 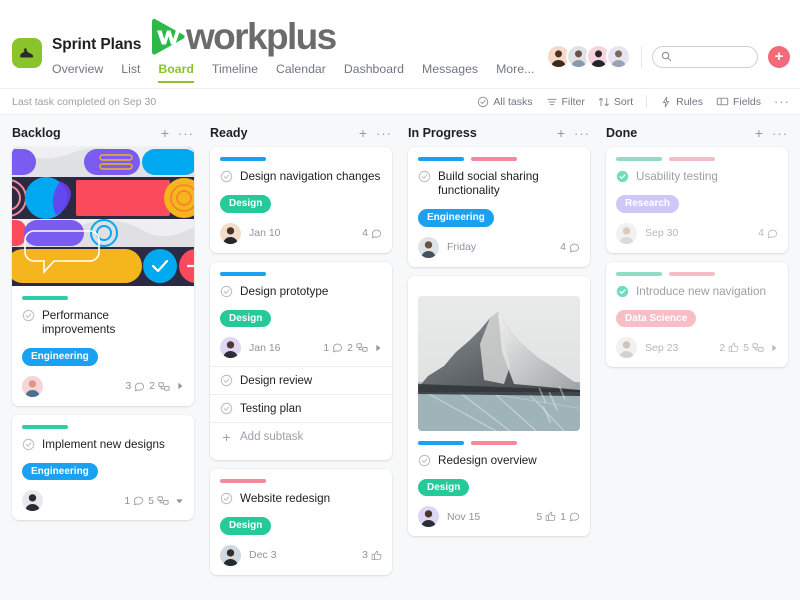 What do you see at coordinates (301, 380) in the screenshot?
I see `list-item: Design review` at bounding box center [301, 380].